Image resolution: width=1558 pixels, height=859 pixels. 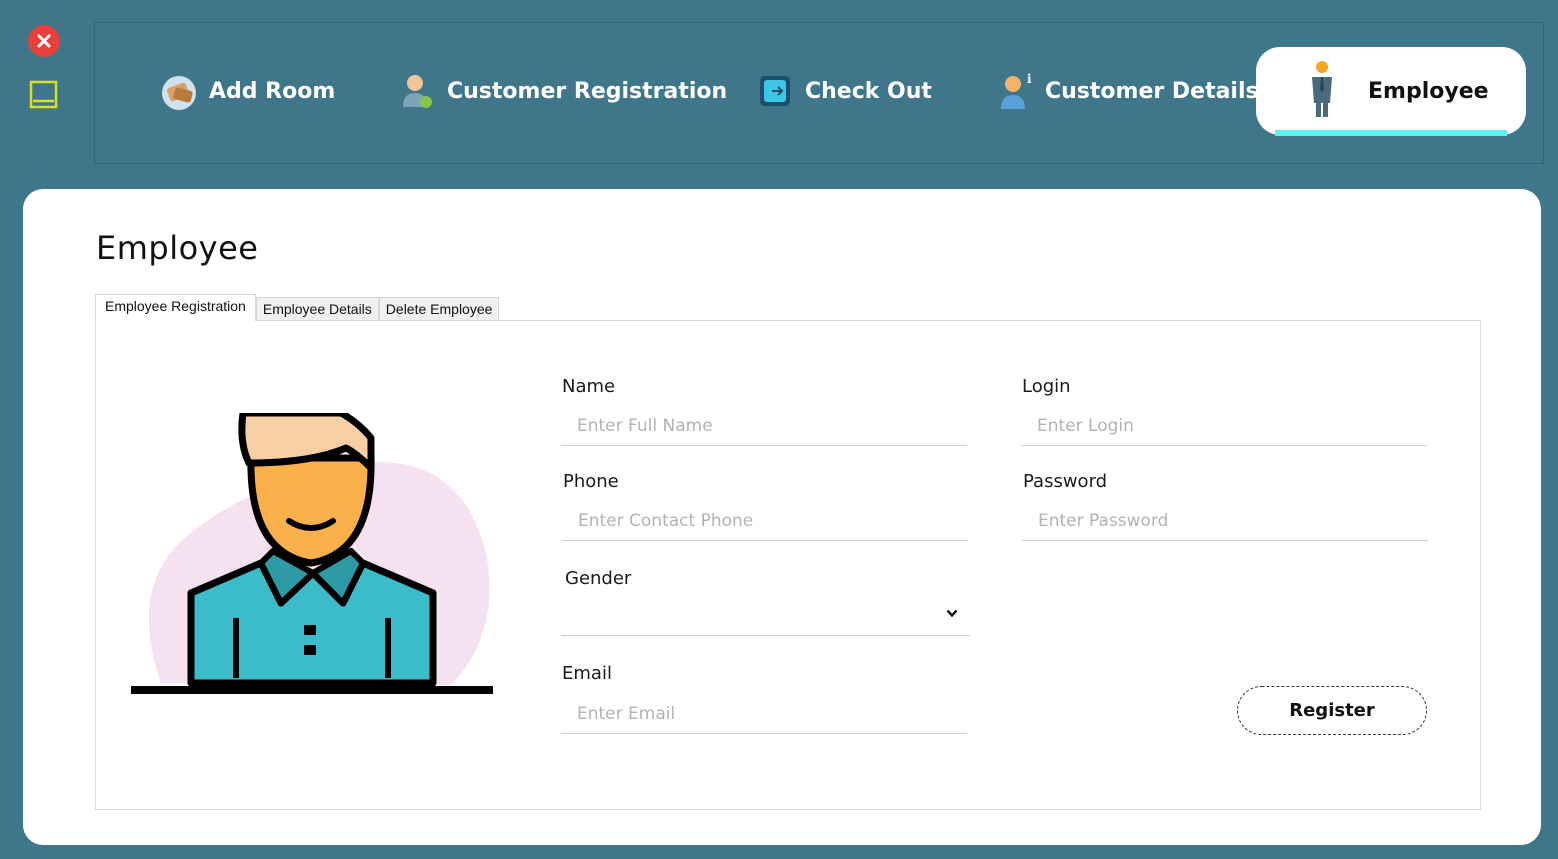 What do you see at coordinates (591, 481) in the screenshot?
I see `phone-label: Phone` at bounding box center [591, 481].